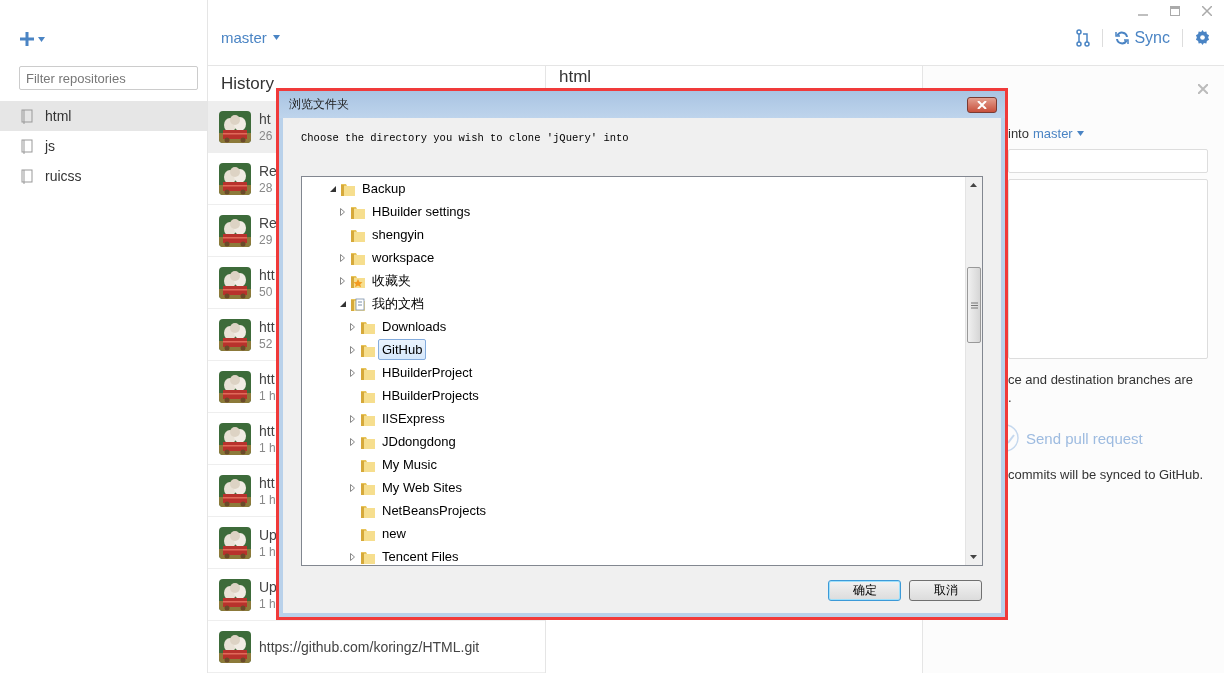 The height and width of the screenshot is (673, 1224). I want to click on grip-icon, so click(974, 305).